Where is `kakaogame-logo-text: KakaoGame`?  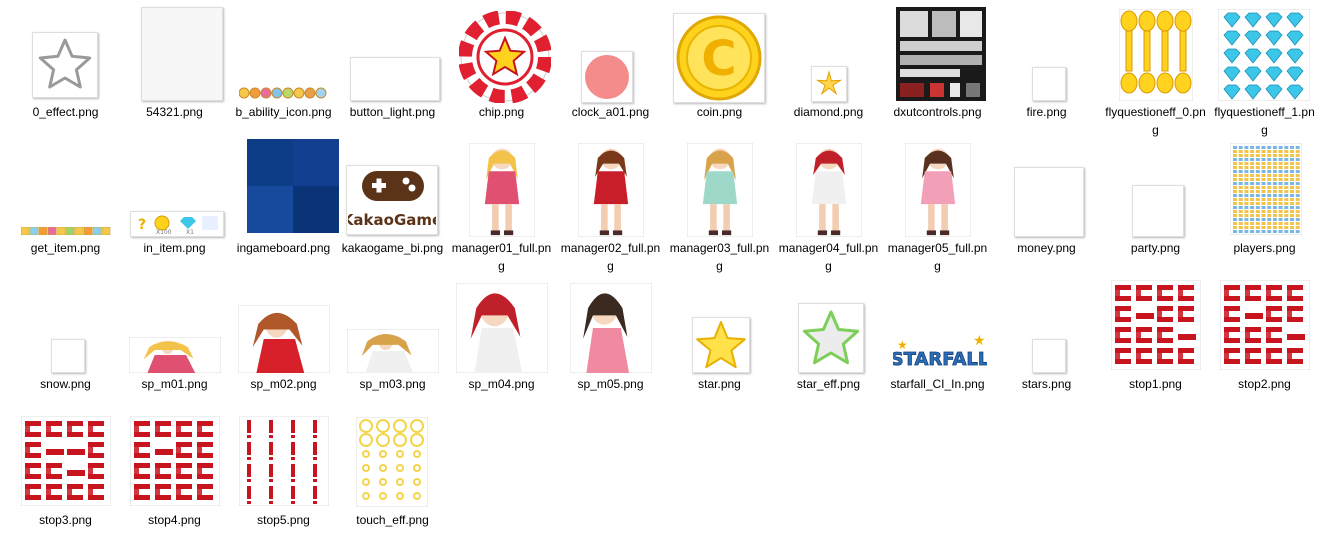 kakaogame-logo-text: KakaoGame is located at coordinates (392, 220).